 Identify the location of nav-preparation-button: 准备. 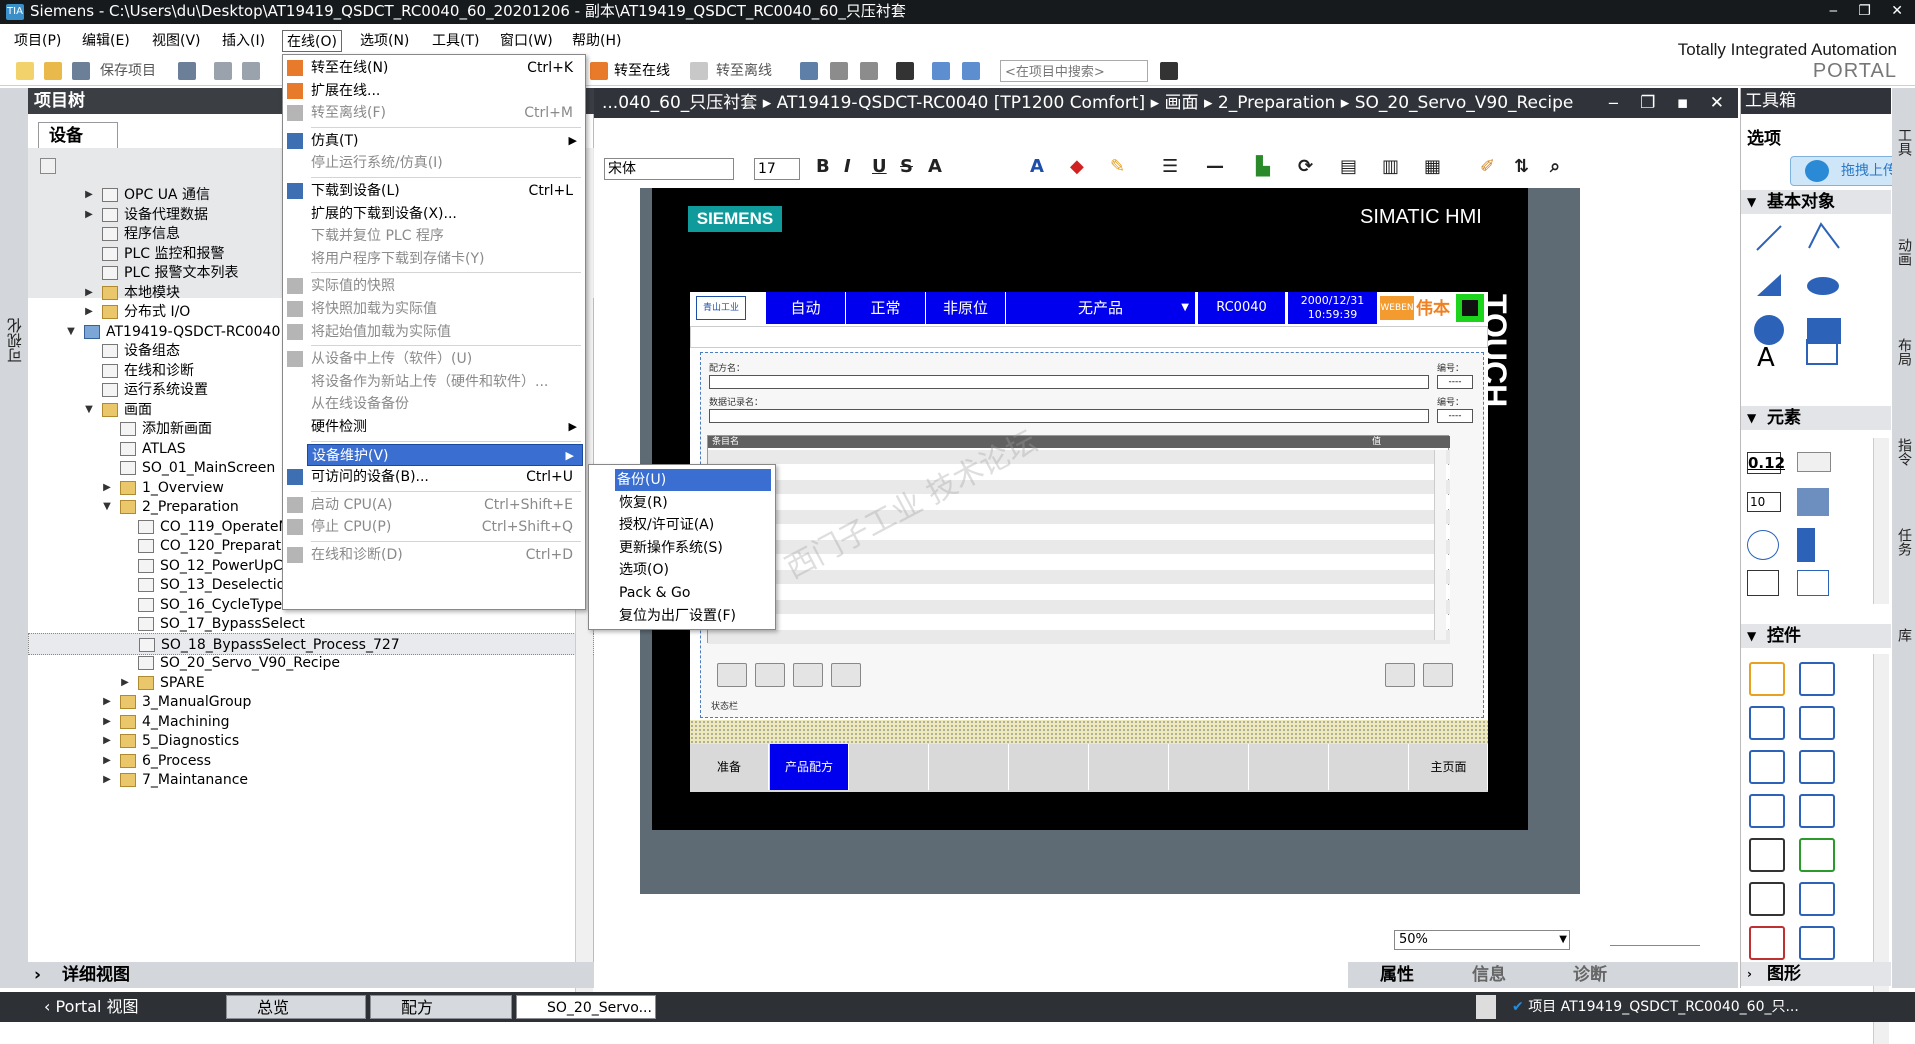
(729, 767).